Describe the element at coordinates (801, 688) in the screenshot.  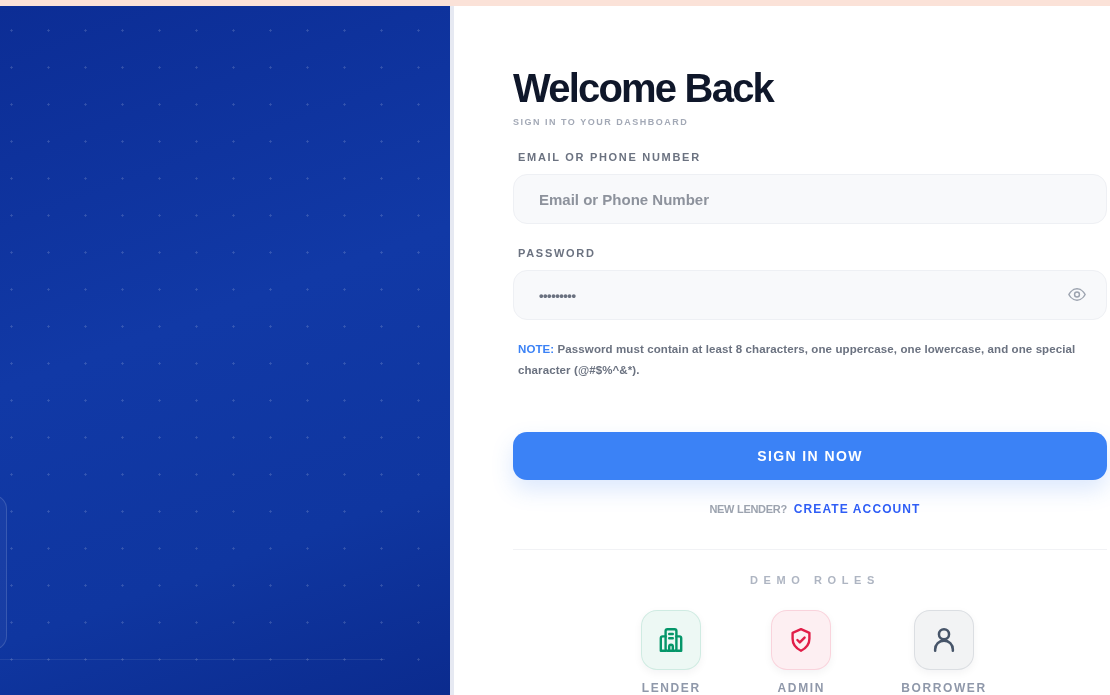
I see `role-label: ADMIN` at that location.